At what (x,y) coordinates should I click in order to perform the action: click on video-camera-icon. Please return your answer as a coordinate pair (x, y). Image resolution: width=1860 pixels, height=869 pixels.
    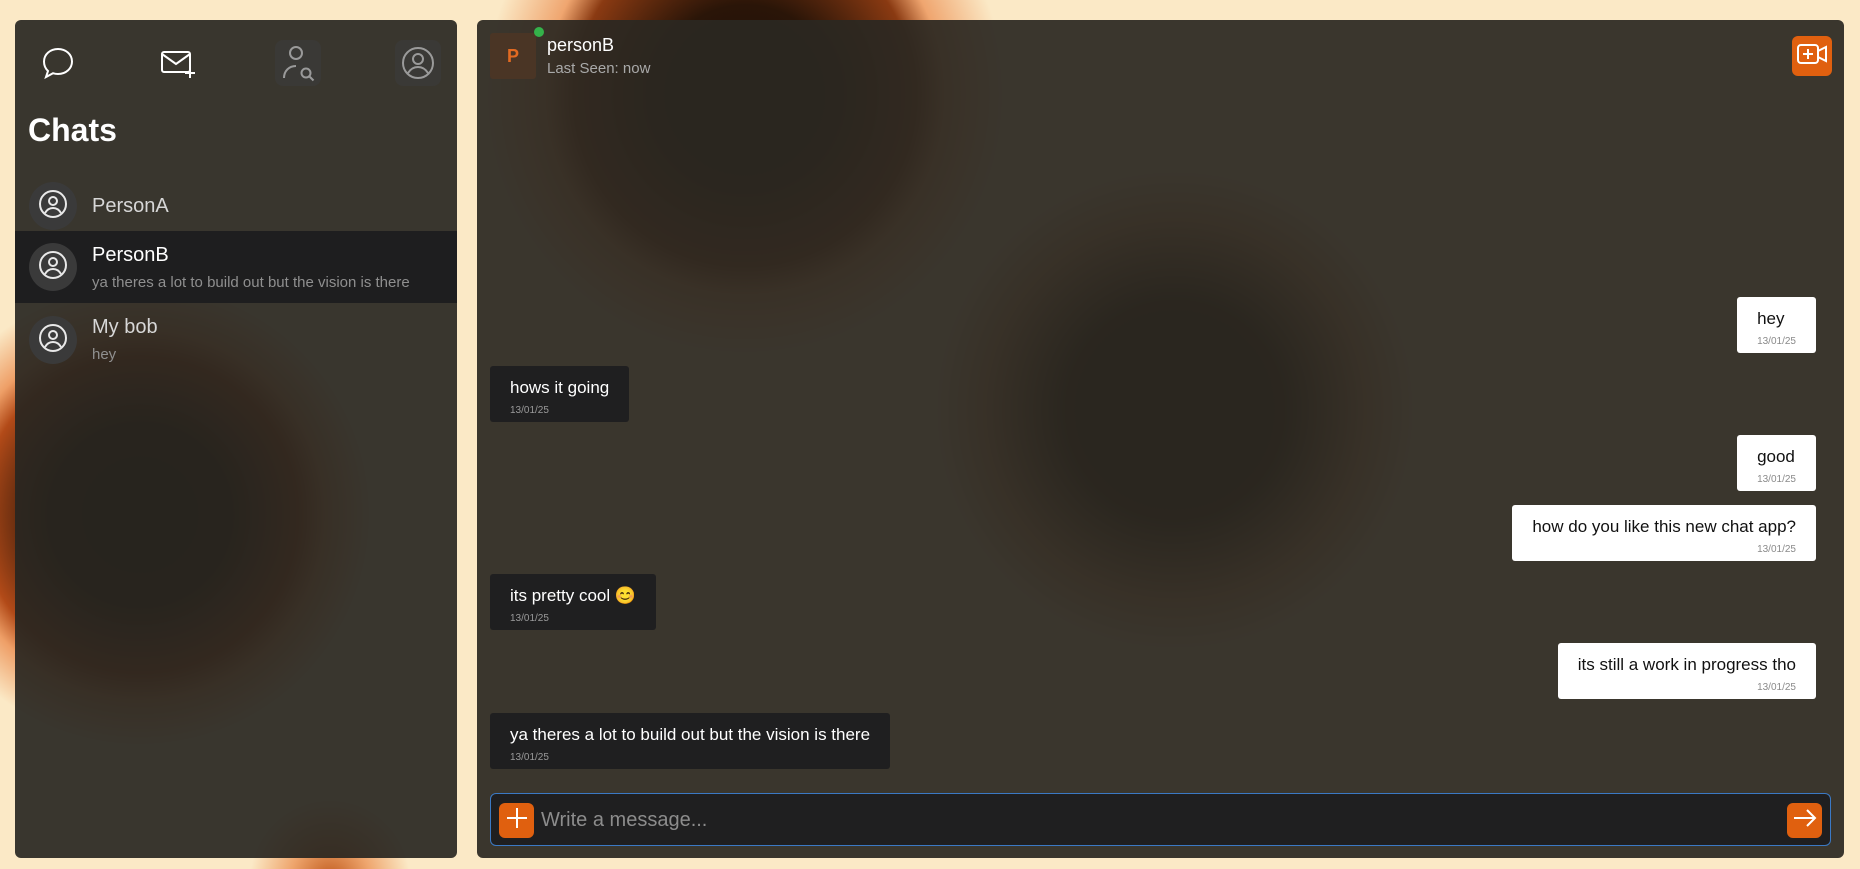
    Looking at the image, I should click on (1812, 56).